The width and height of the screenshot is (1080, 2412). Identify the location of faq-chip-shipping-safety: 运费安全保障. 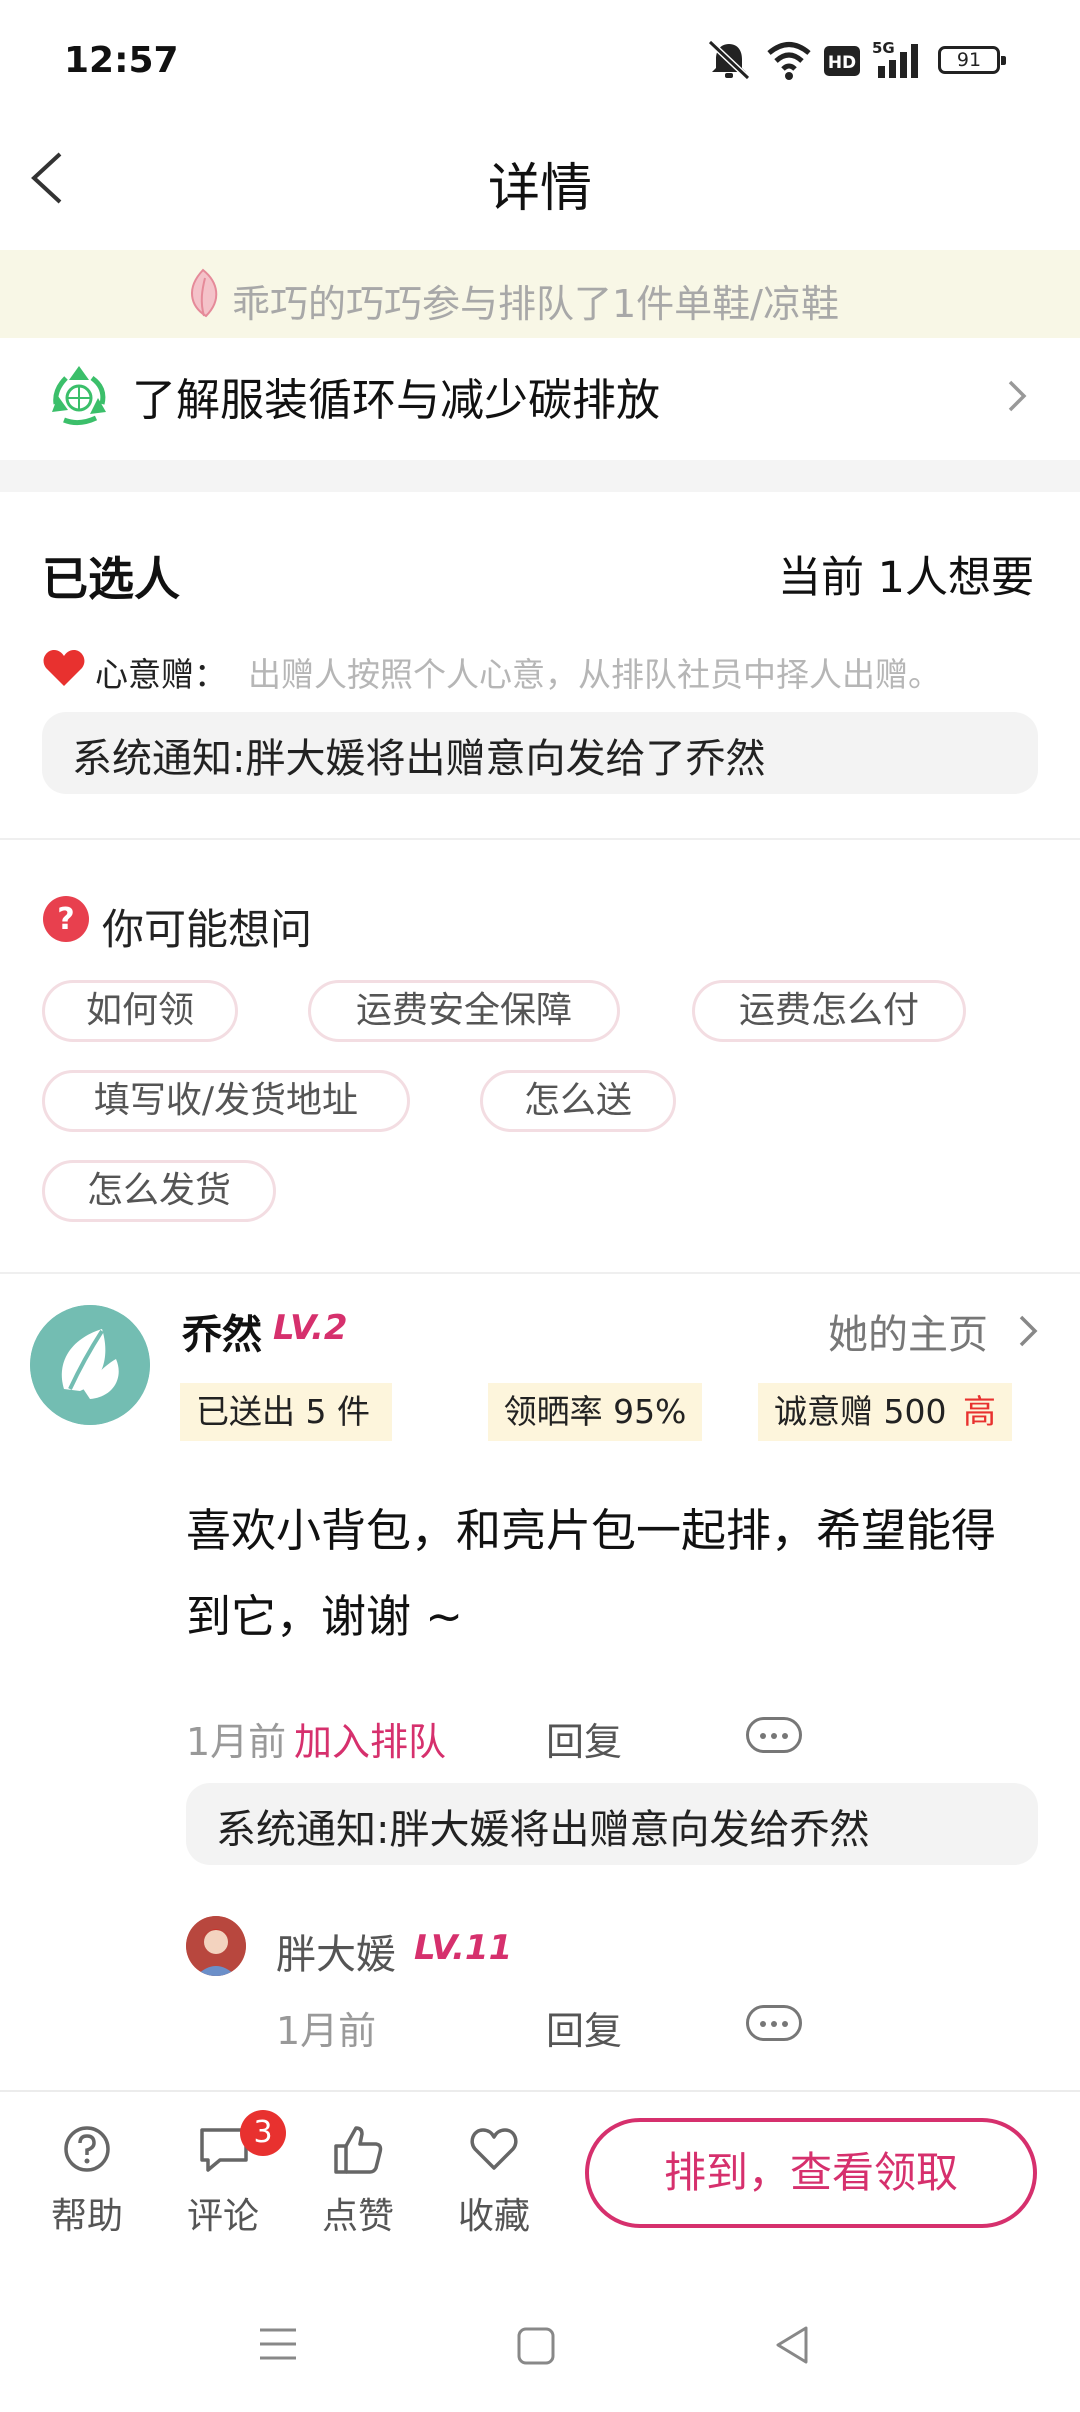
(464, 1011).